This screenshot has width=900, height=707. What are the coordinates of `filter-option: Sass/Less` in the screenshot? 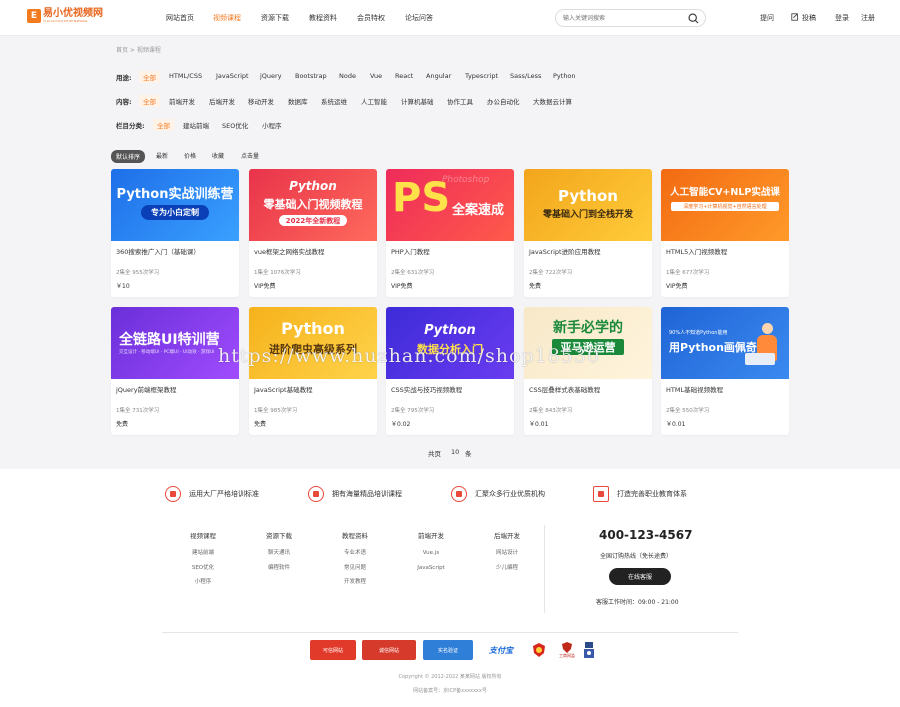 It's located at (525, 76).